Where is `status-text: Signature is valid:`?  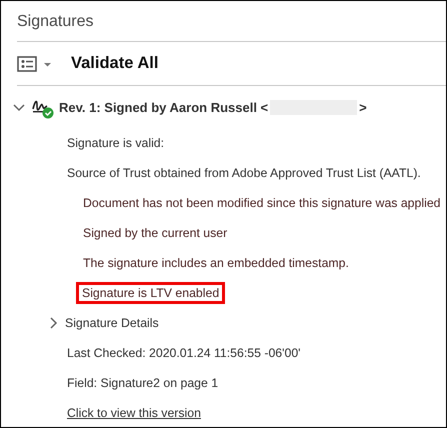 status-text: Signature is valid: is located at coordinates (115, 143).